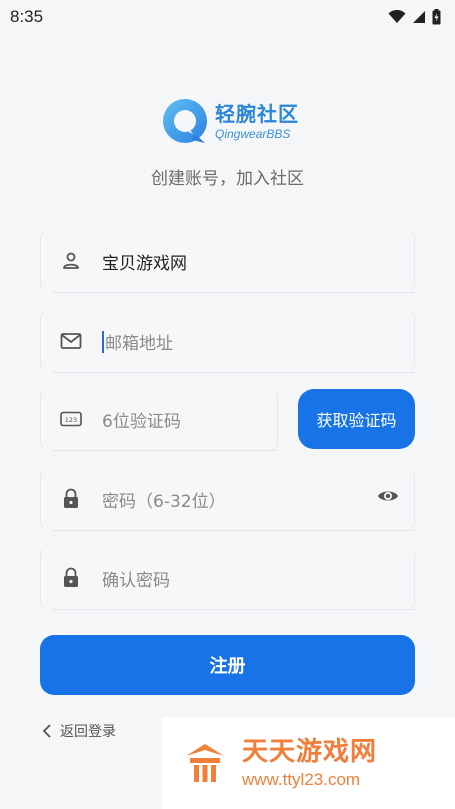  I want to click on watermark-url: www.ttyl23.com, so click(301, 779).